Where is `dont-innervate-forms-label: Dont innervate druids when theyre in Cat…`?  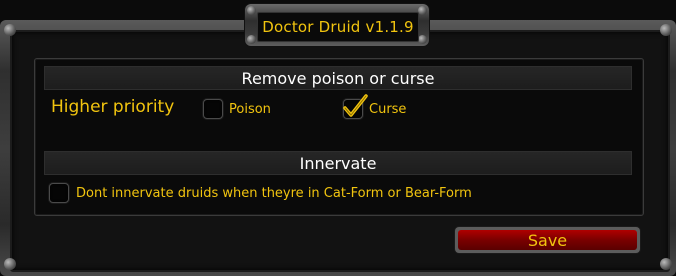 dont-innervate-forms-label: Dont innervate druids when theyre in Cat… is located at coordinates (274, 193).